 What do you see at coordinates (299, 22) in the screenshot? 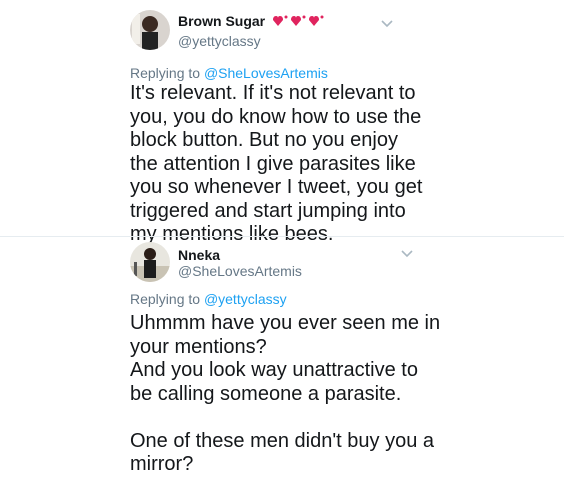
I see `heart-decor-icon` at bounding box center [299, 22].